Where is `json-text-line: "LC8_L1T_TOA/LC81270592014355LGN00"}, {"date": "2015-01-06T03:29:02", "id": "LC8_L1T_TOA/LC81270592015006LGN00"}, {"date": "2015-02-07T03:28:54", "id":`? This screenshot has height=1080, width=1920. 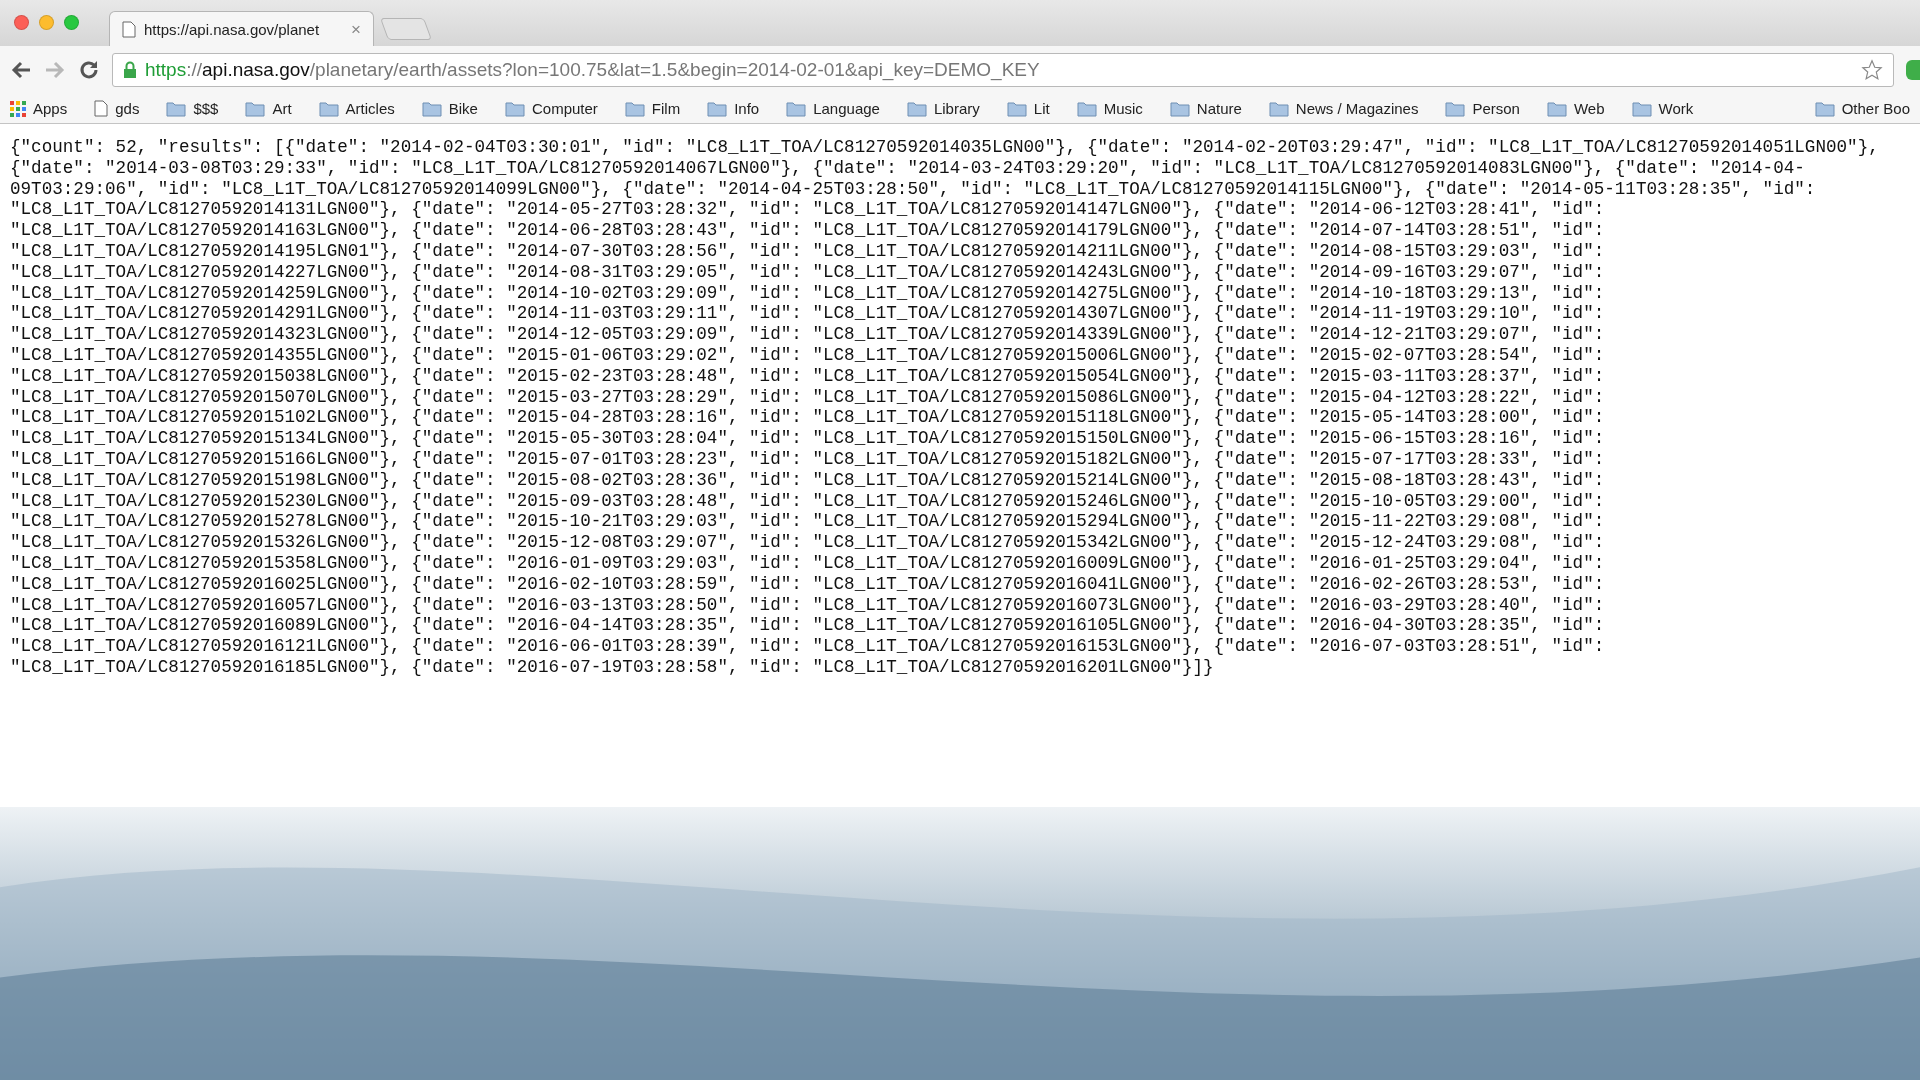
json-text-line: "LC8_L1T_TOA/LC81270592014355LGN00"}, {"date": "2015-01-06T03:29:02", "id": "LC8_L1T_TOA/LC81270592015006LGN00"}, {"date": "2015-02-07T03:28:54", "id": is located at coordinates (808, 355).